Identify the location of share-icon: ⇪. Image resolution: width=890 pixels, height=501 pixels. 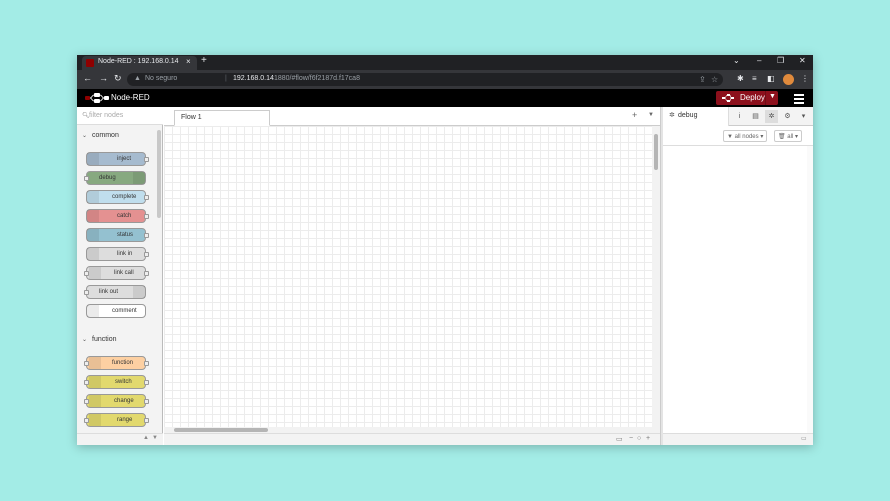
(702, 79).